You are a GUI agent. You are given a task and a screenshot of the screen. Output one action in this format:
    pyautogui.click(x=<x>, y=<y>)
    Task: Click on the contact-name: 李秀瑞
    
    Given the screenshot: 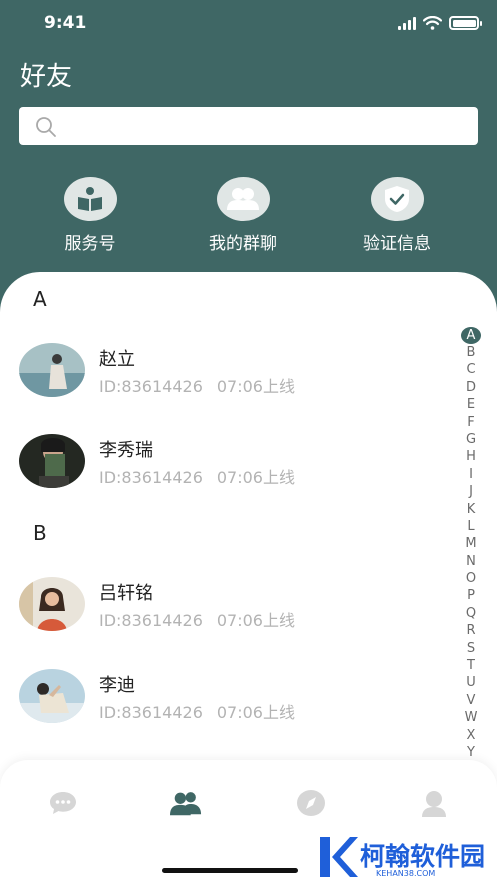 What is the action you would take?
    pyautogui.click(x=126, y=450)
    